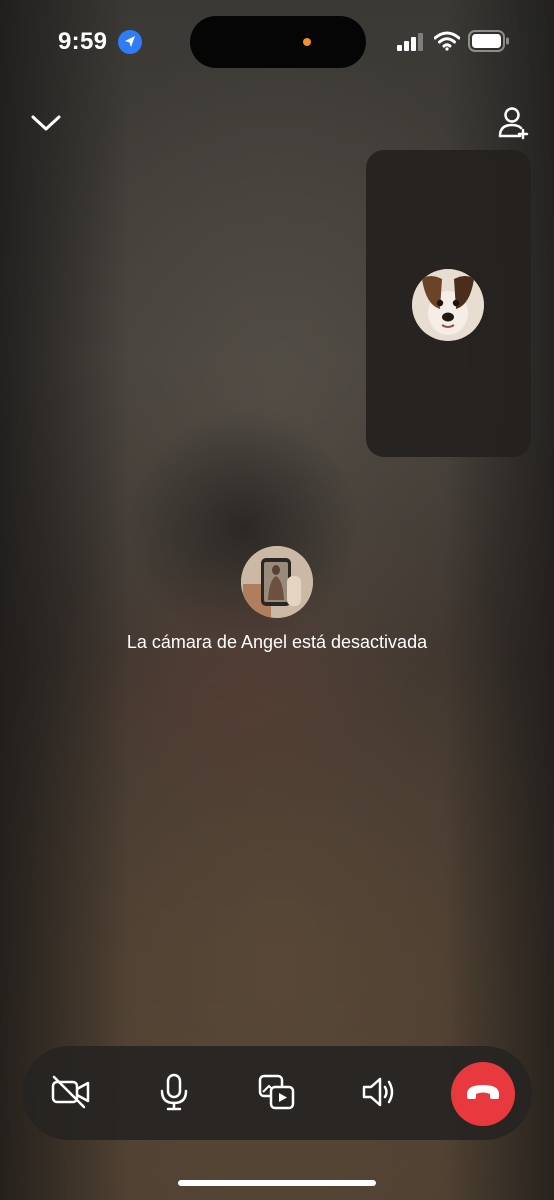  Describe the element at coordinates (130, 42) in the screenshot. I see `location-arrow-icon` at that location.